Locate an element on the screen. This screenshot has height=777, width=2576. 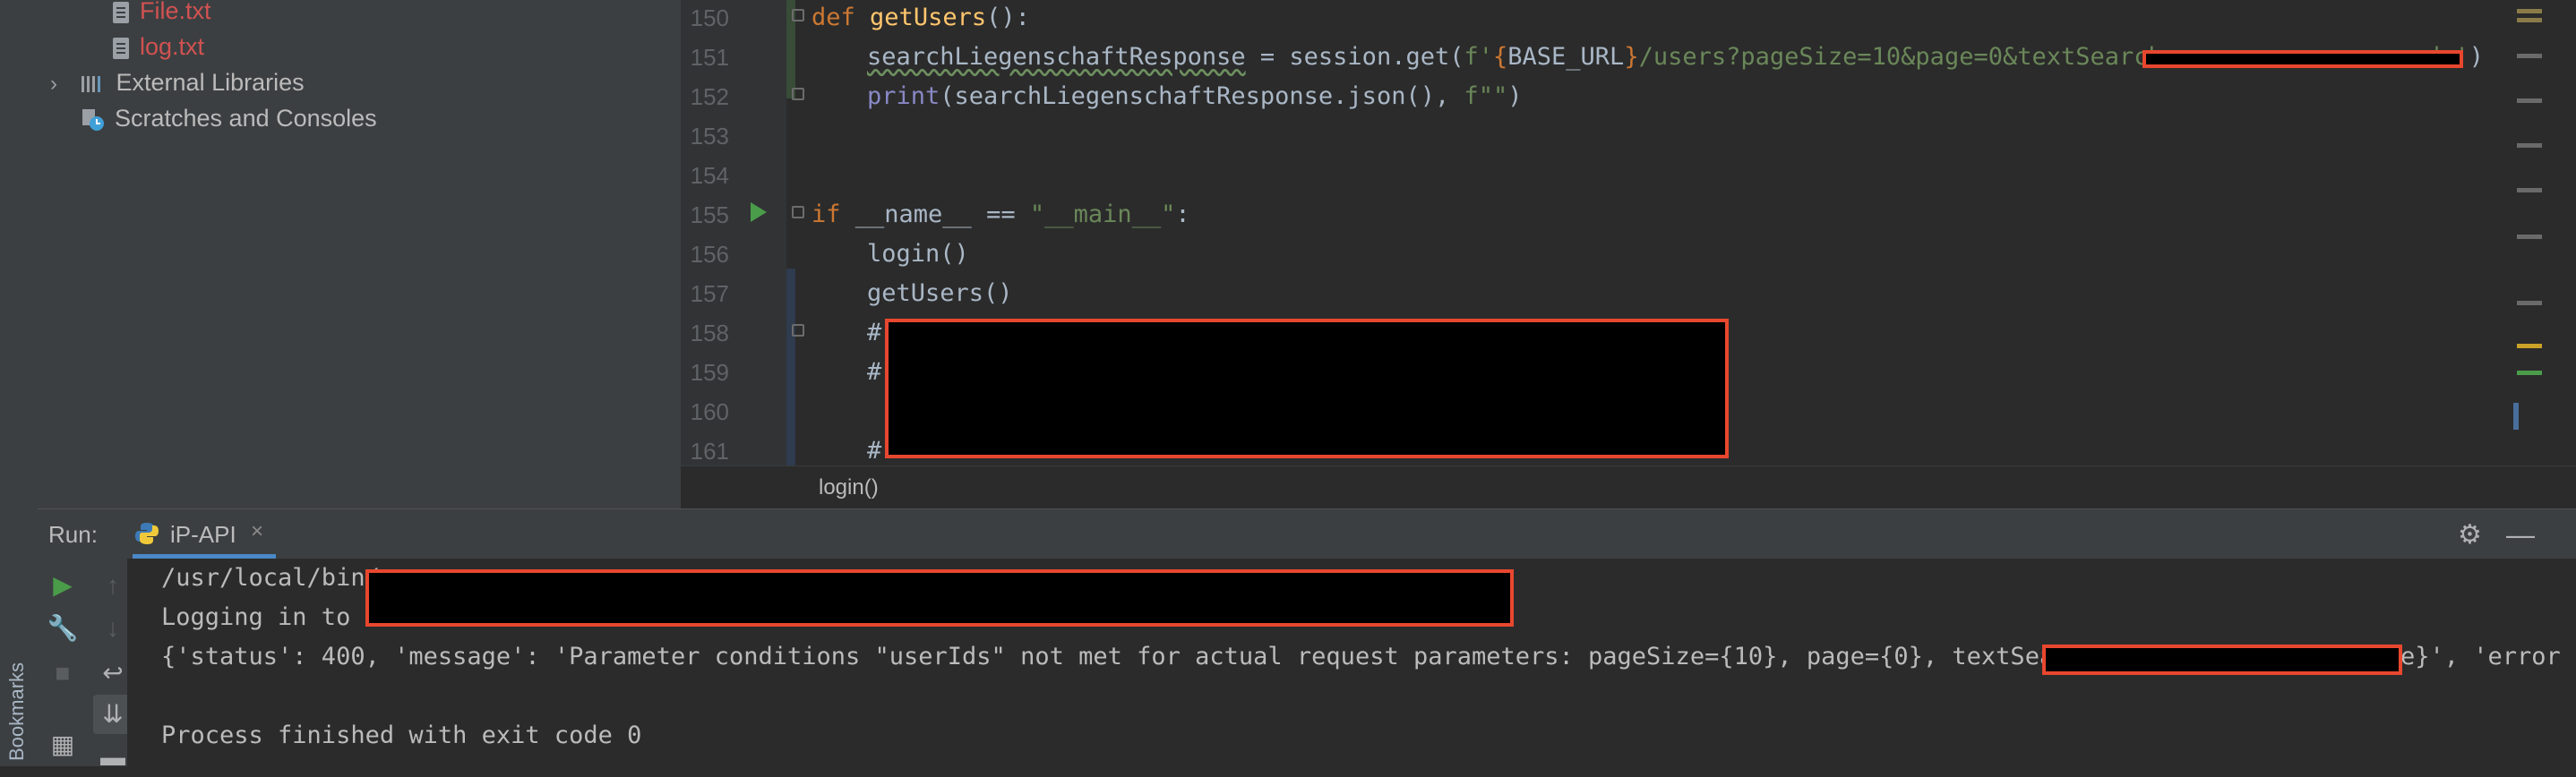
tree-item-label: log.txt is located at coordinates (172, 46).